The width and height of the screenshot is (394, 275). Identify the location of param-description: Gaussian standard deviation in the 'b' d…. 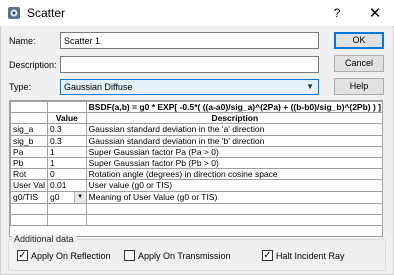
(233, 140).